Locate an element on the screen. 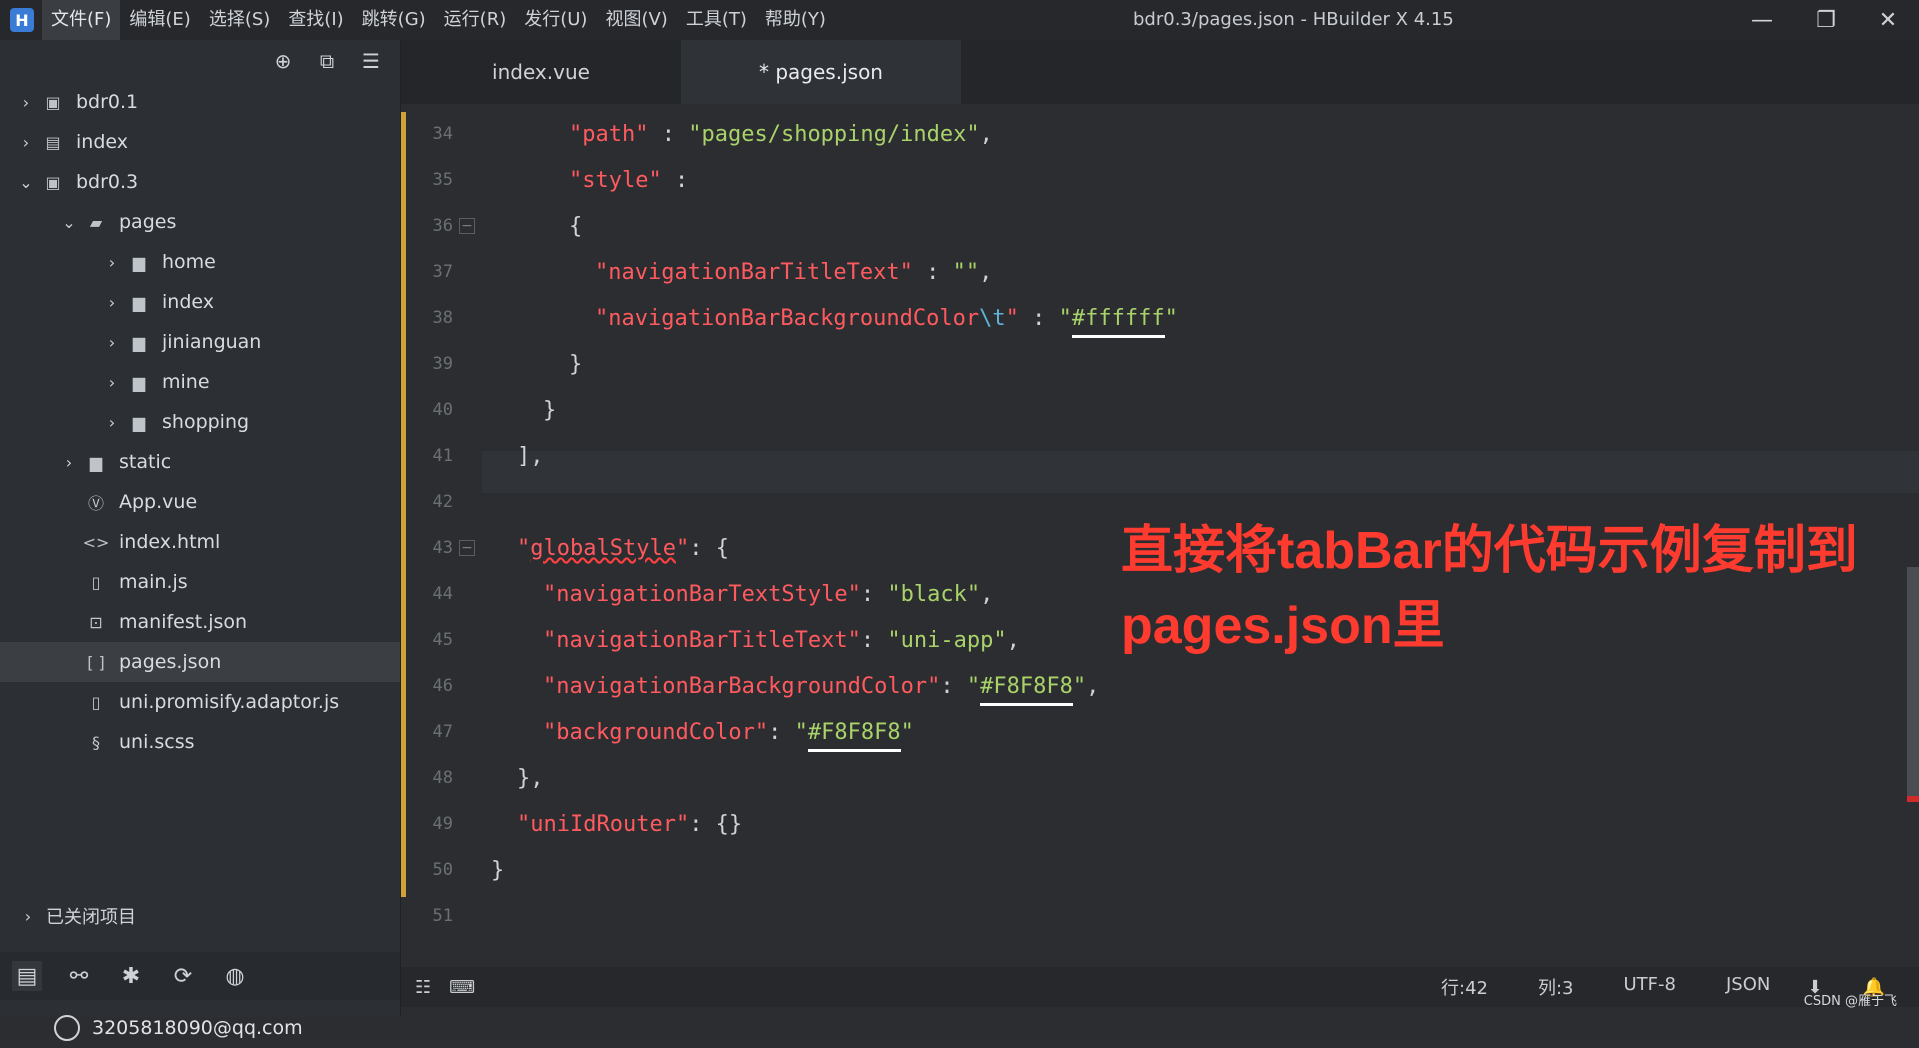  sidebar-bottom-toolbar: ▤ ⚯ ✱ ⟳ ◍ is located at coordinates (200, 976).